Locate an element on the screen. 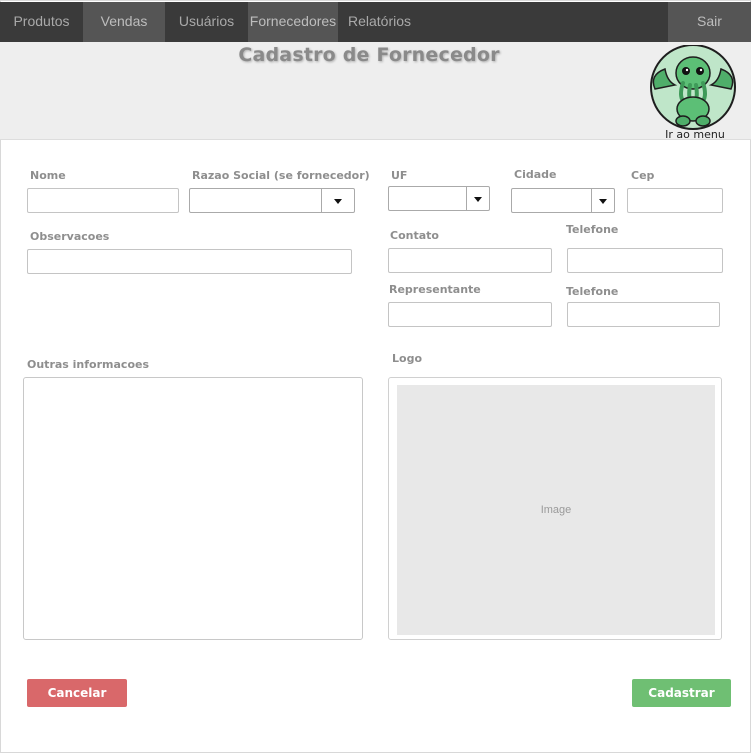  cidade-label: Cidade is located at coordinates (535, 174).